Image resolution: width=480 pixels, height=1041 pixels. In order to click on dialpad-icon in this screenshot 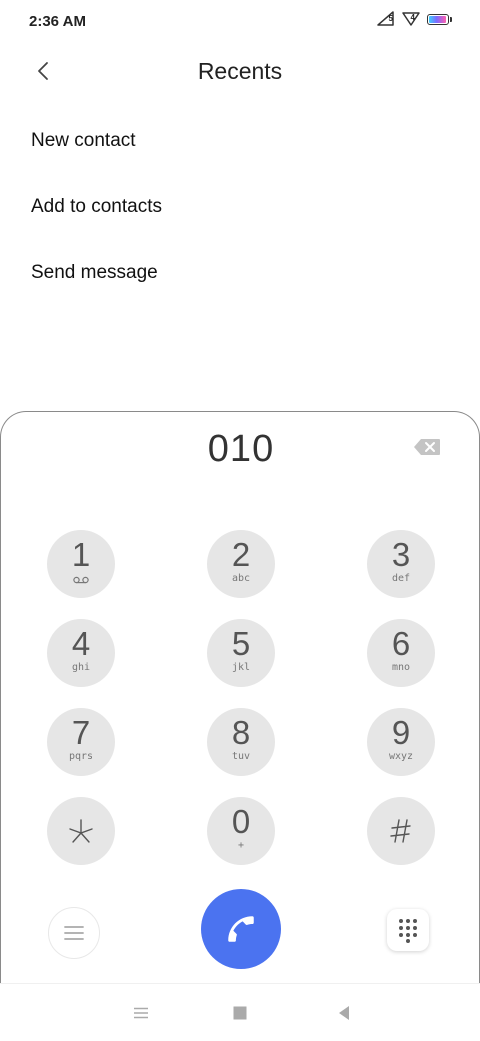, I will do `click(408, 931)`.